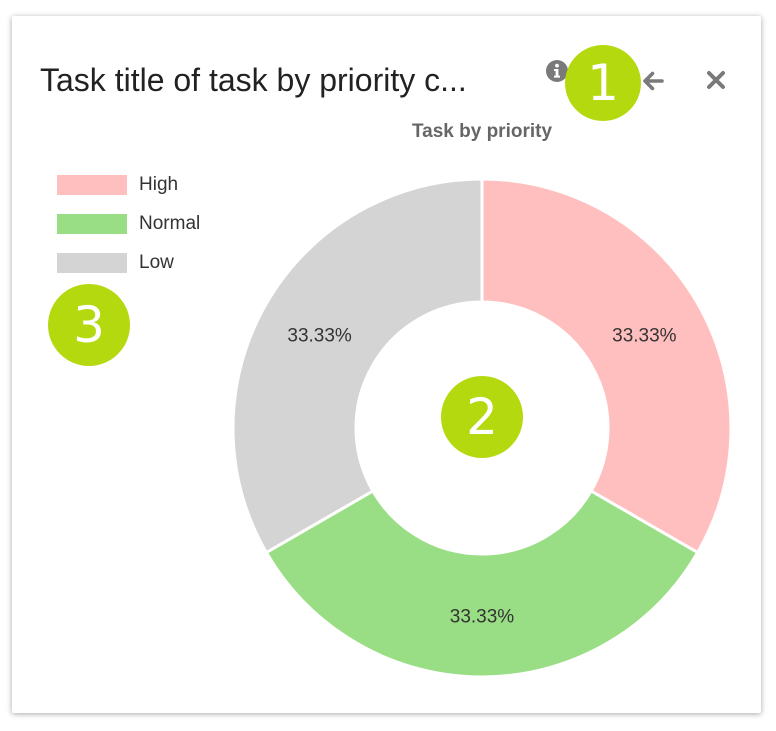 Image resolution: width=776 pixels, height=731 pixels. Describe the element at coordinates (482, 583) in the screenshot. I see `slice-normal` at that location.